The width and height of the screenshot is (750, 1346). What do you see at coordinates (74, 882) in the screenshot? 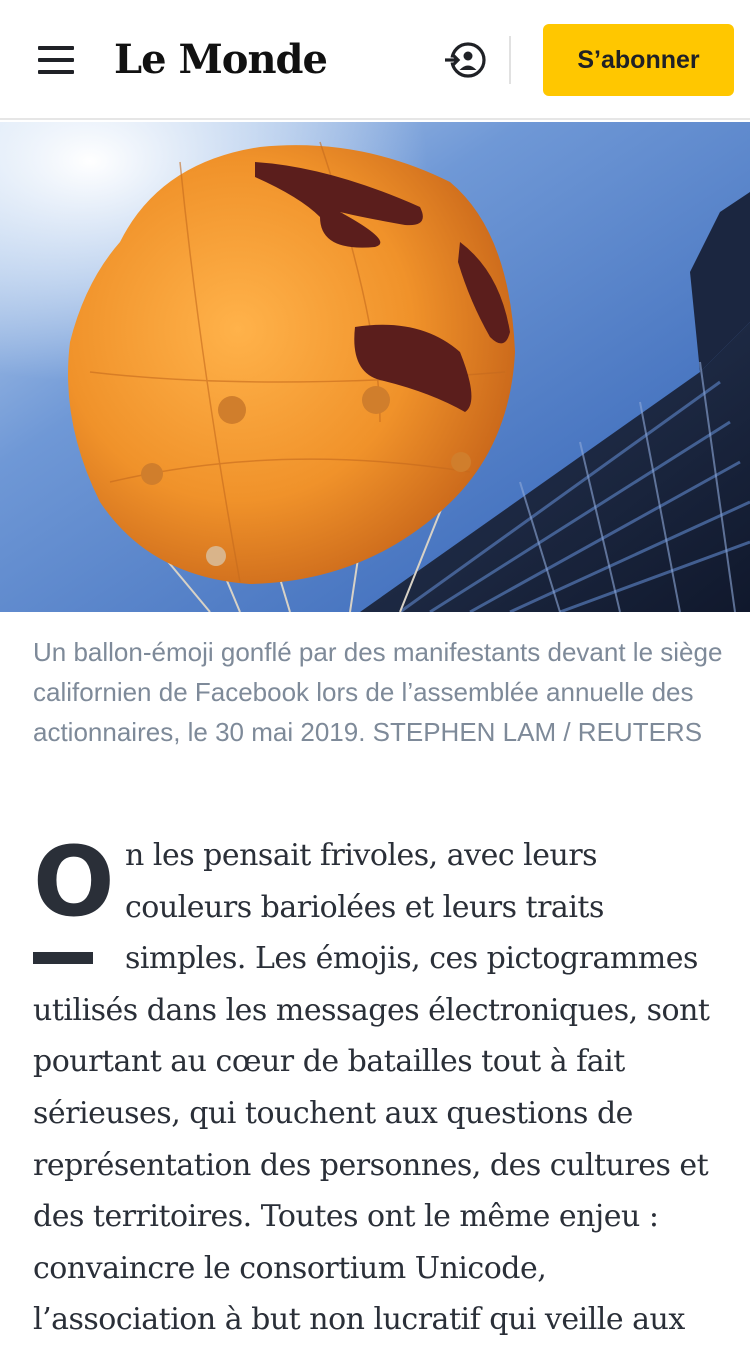
I see `dropcap-letter: O` at bounding box center [74, 882].